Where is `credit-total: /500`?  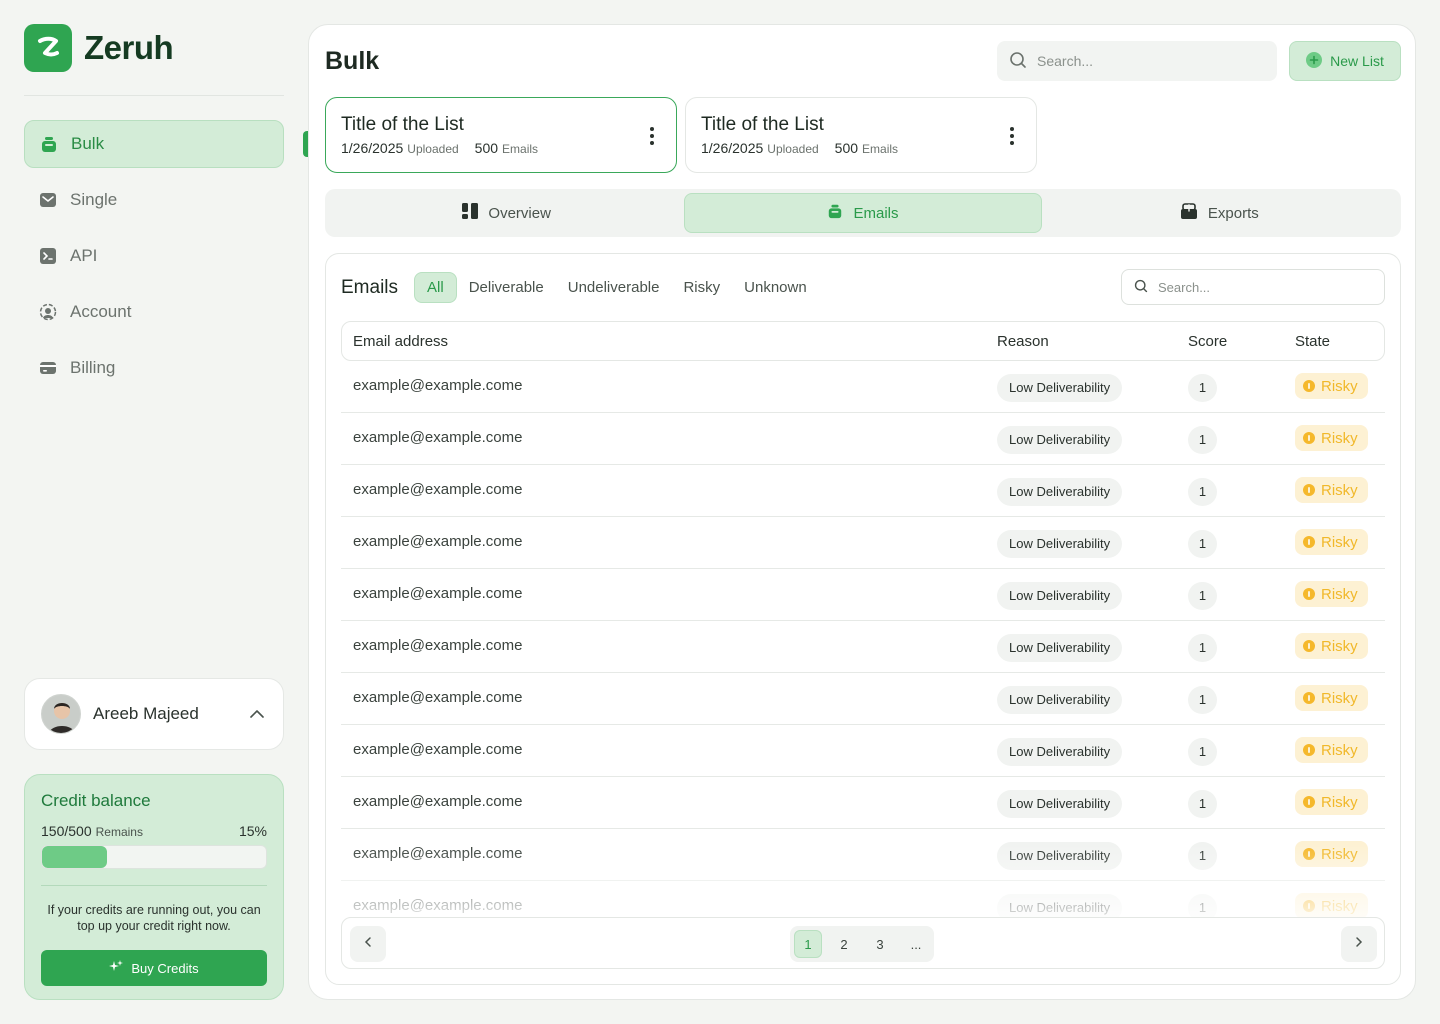
credit-total: /500 is located at coordinates (78, 831).